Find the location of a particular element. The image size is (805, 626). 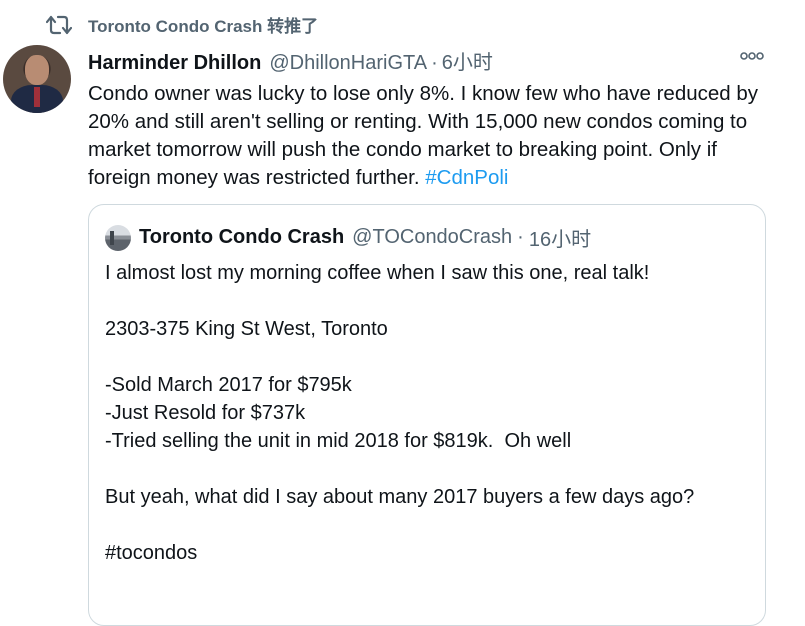

quote-line: -Just Resold for $737k is located at coordinates (205, 413).